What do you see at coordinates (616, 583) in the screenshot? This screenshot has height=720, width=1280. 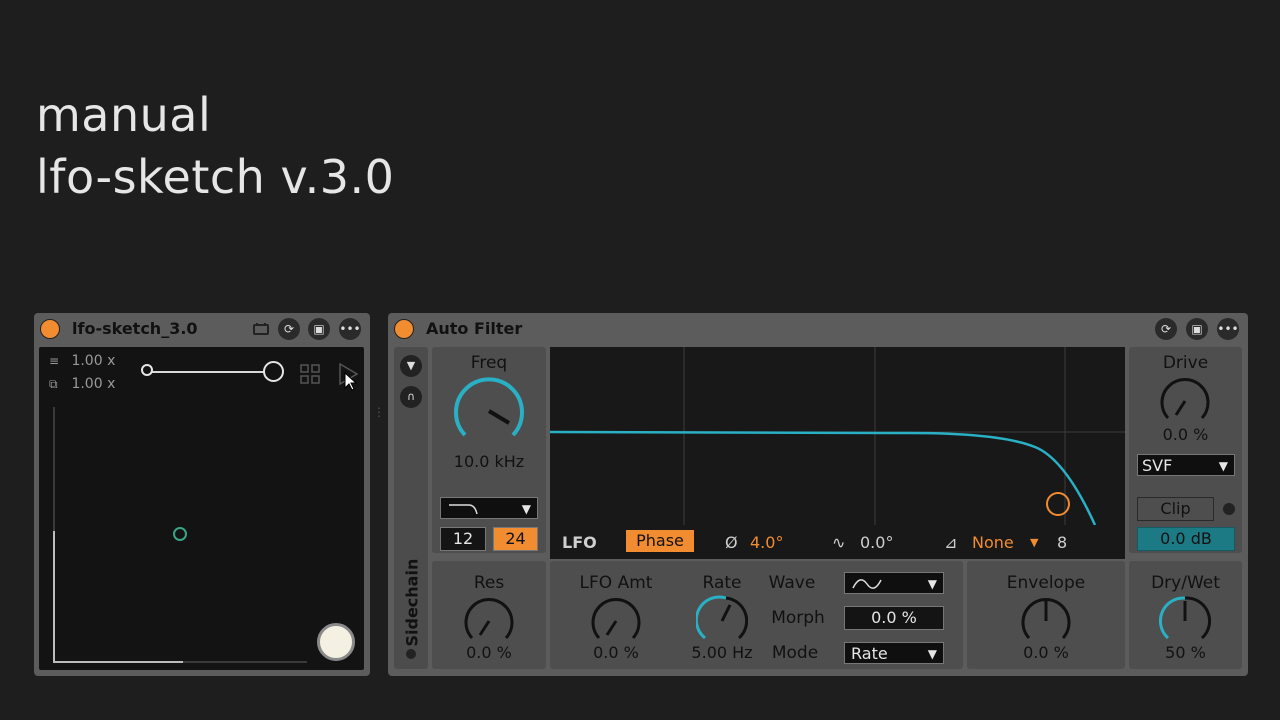 I see `lfo-amt-label: LFO Amt` at bounding box center [616, 583].